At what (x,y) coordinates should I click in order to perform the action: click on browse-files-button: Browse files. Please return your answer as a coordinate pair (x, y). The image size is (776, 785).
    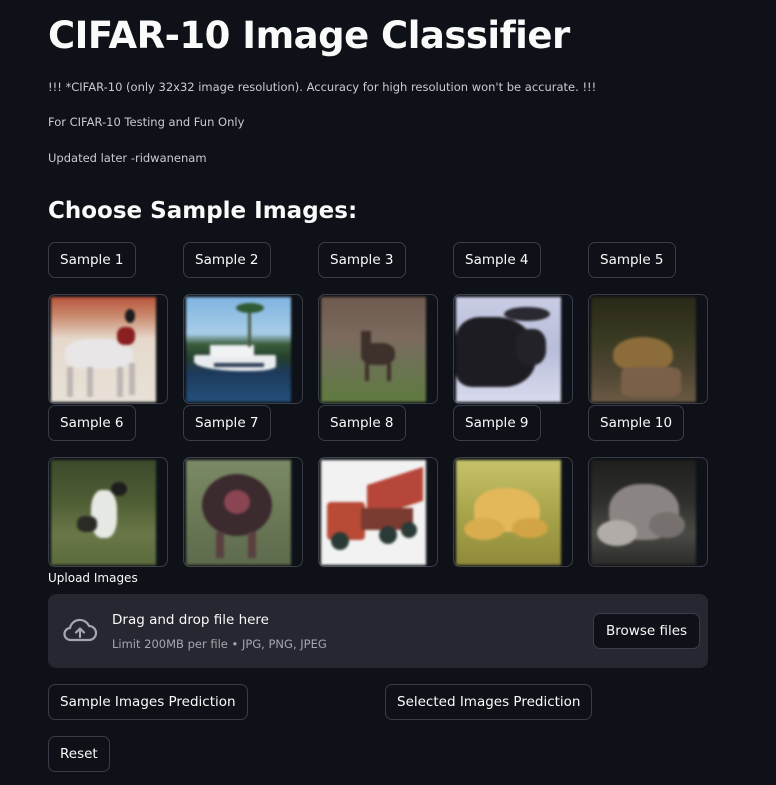
    Looking at the image, I should click on (647, 631).